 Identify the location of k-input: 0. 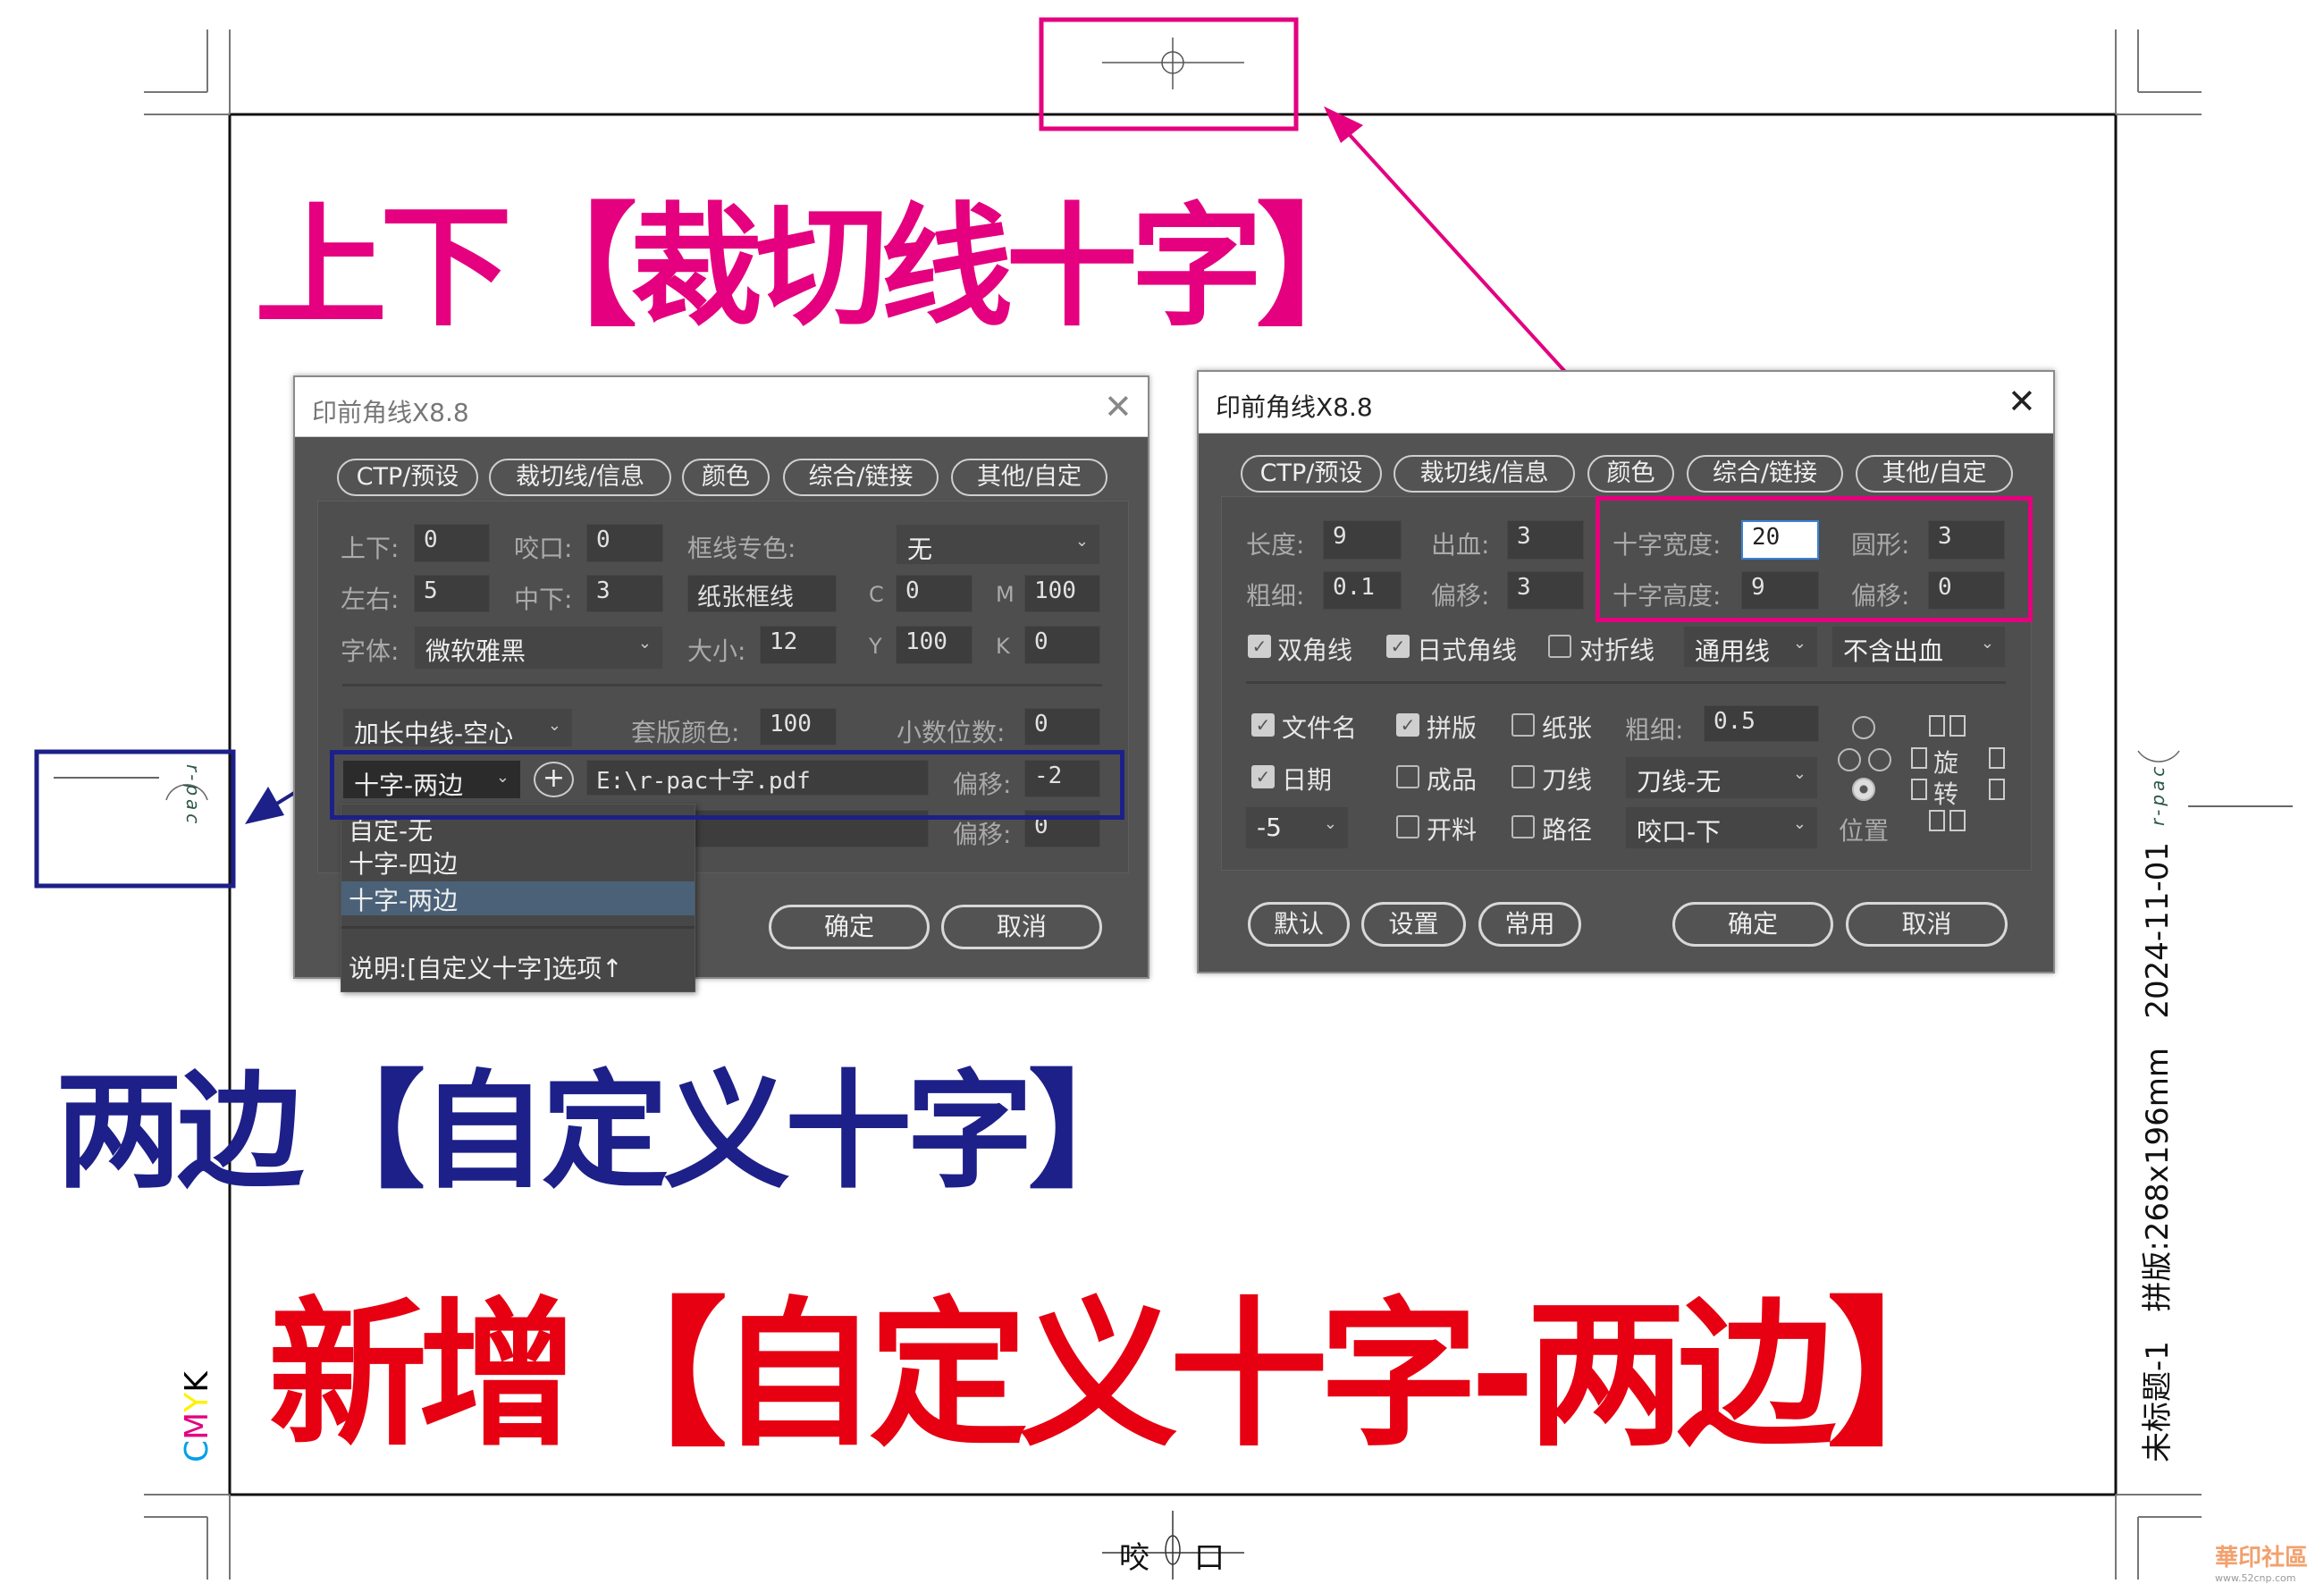
(1062, 645).